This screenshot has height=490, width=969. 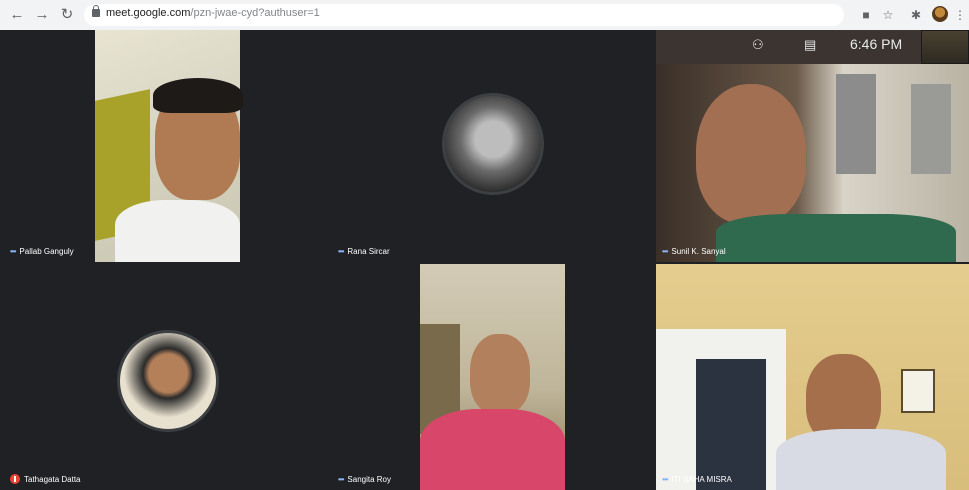 I want to click on participant-name: ••• Rana Sircar, so click(x=364, y=251).